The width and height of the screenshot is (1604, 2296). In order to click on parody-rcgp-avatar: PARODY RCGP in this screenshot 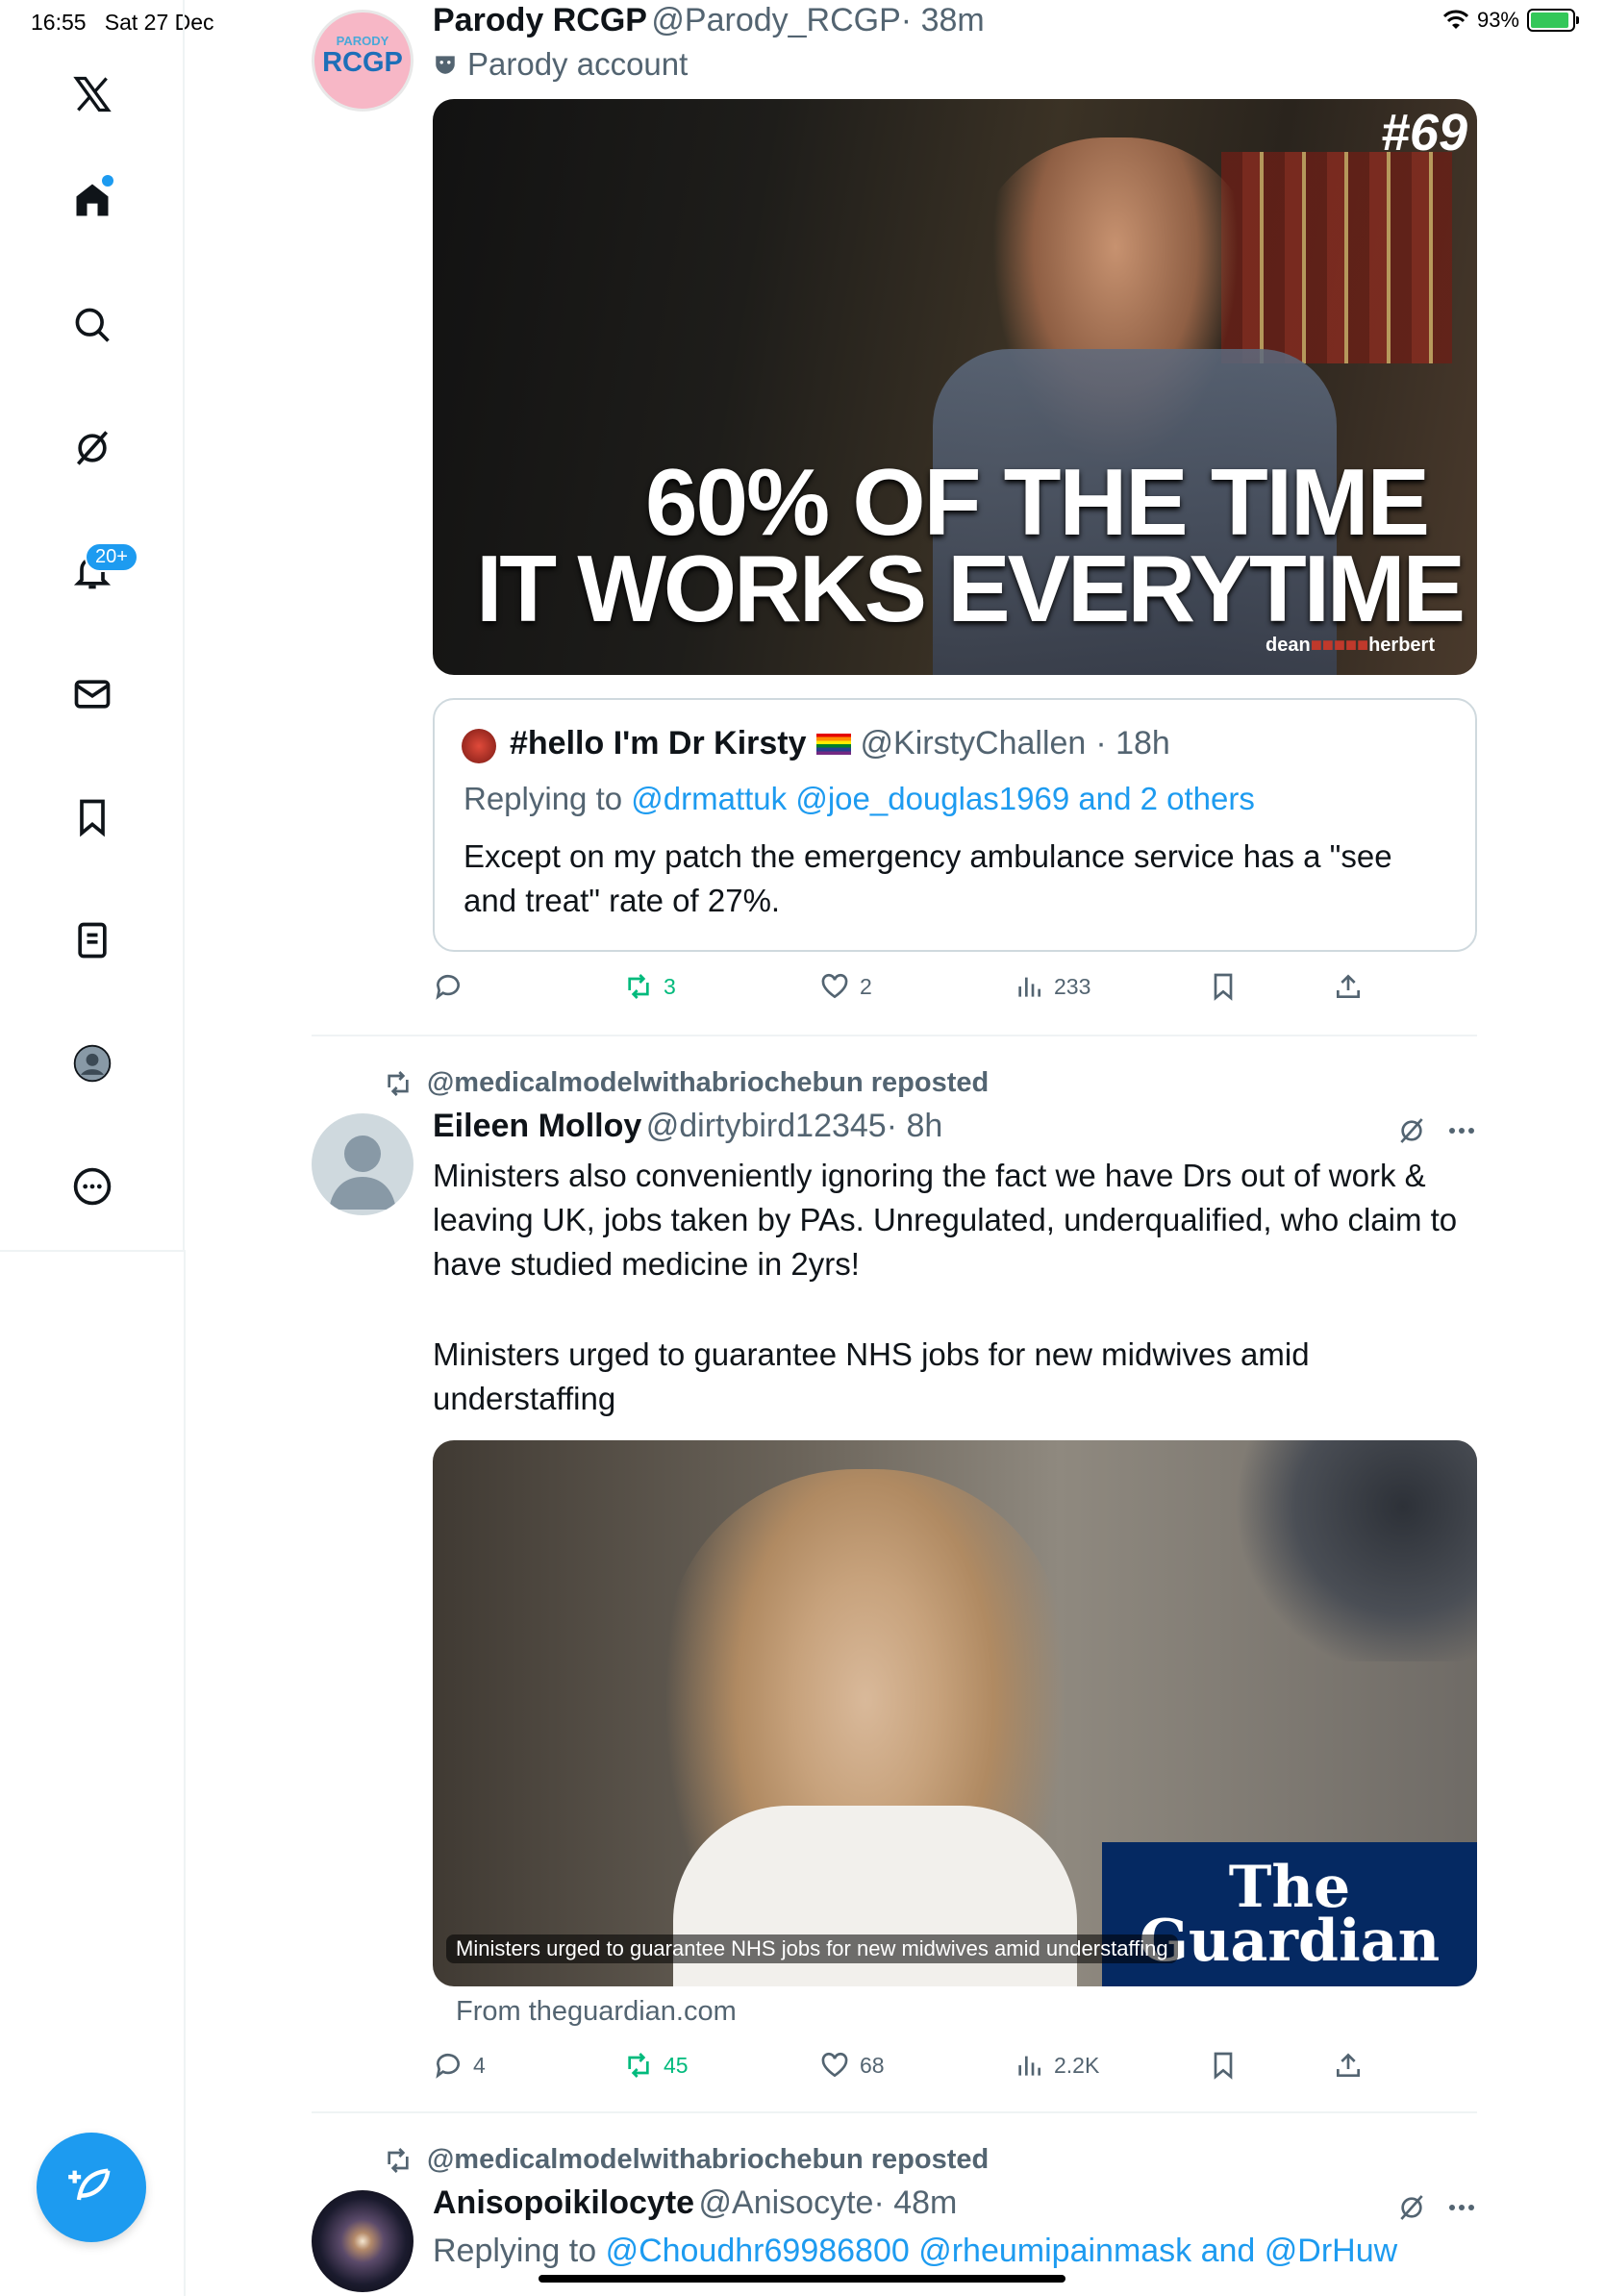, I will do `click(363, 61)`.